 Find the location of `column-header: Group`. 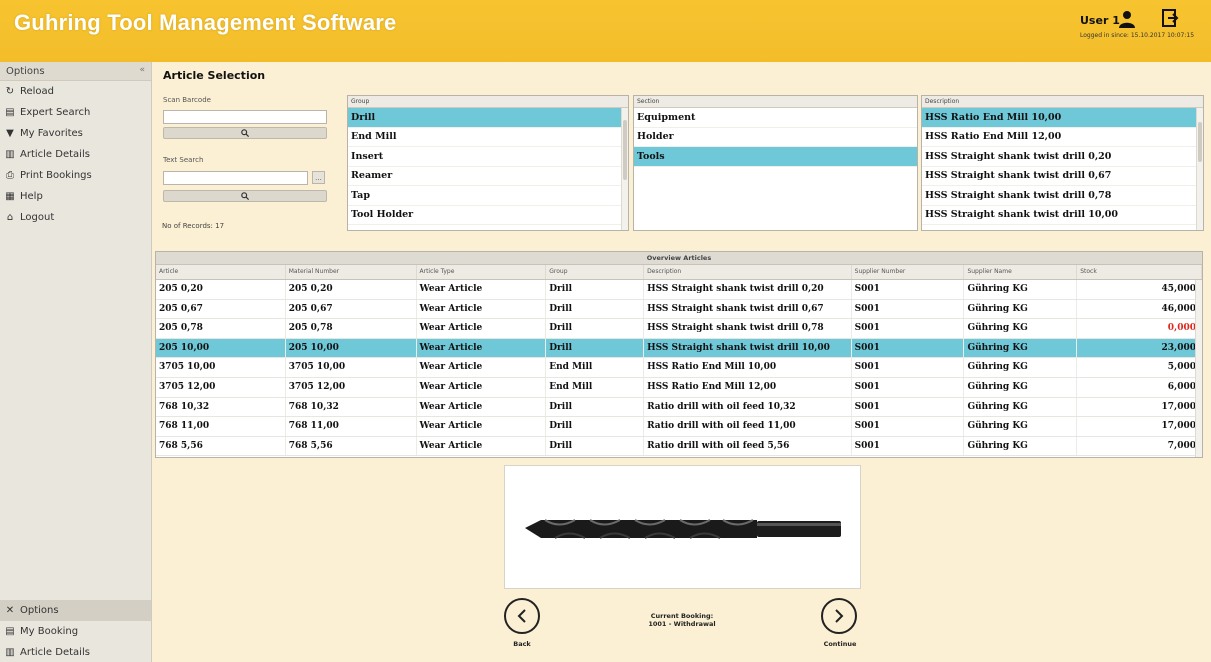

column-header: Group is located at coordinates (595, 272).